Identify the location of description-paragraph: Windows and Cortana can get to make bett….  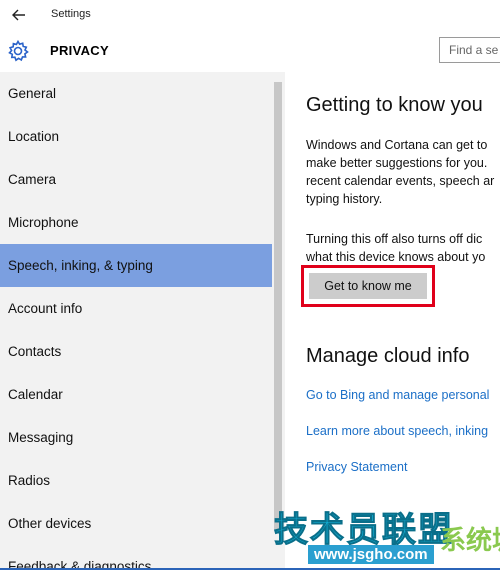
(400, 172).